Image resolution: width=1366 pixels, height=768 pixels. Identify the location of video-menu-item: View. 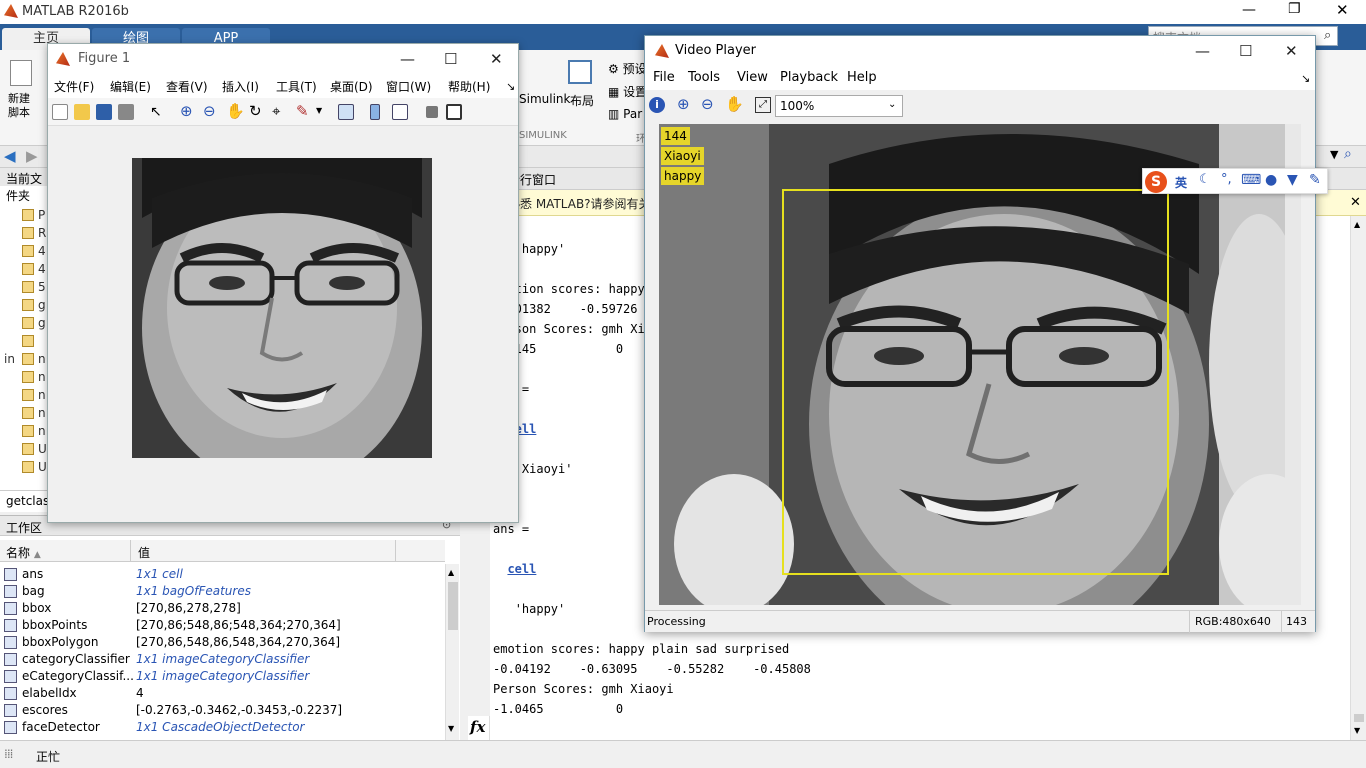
(752, 77).